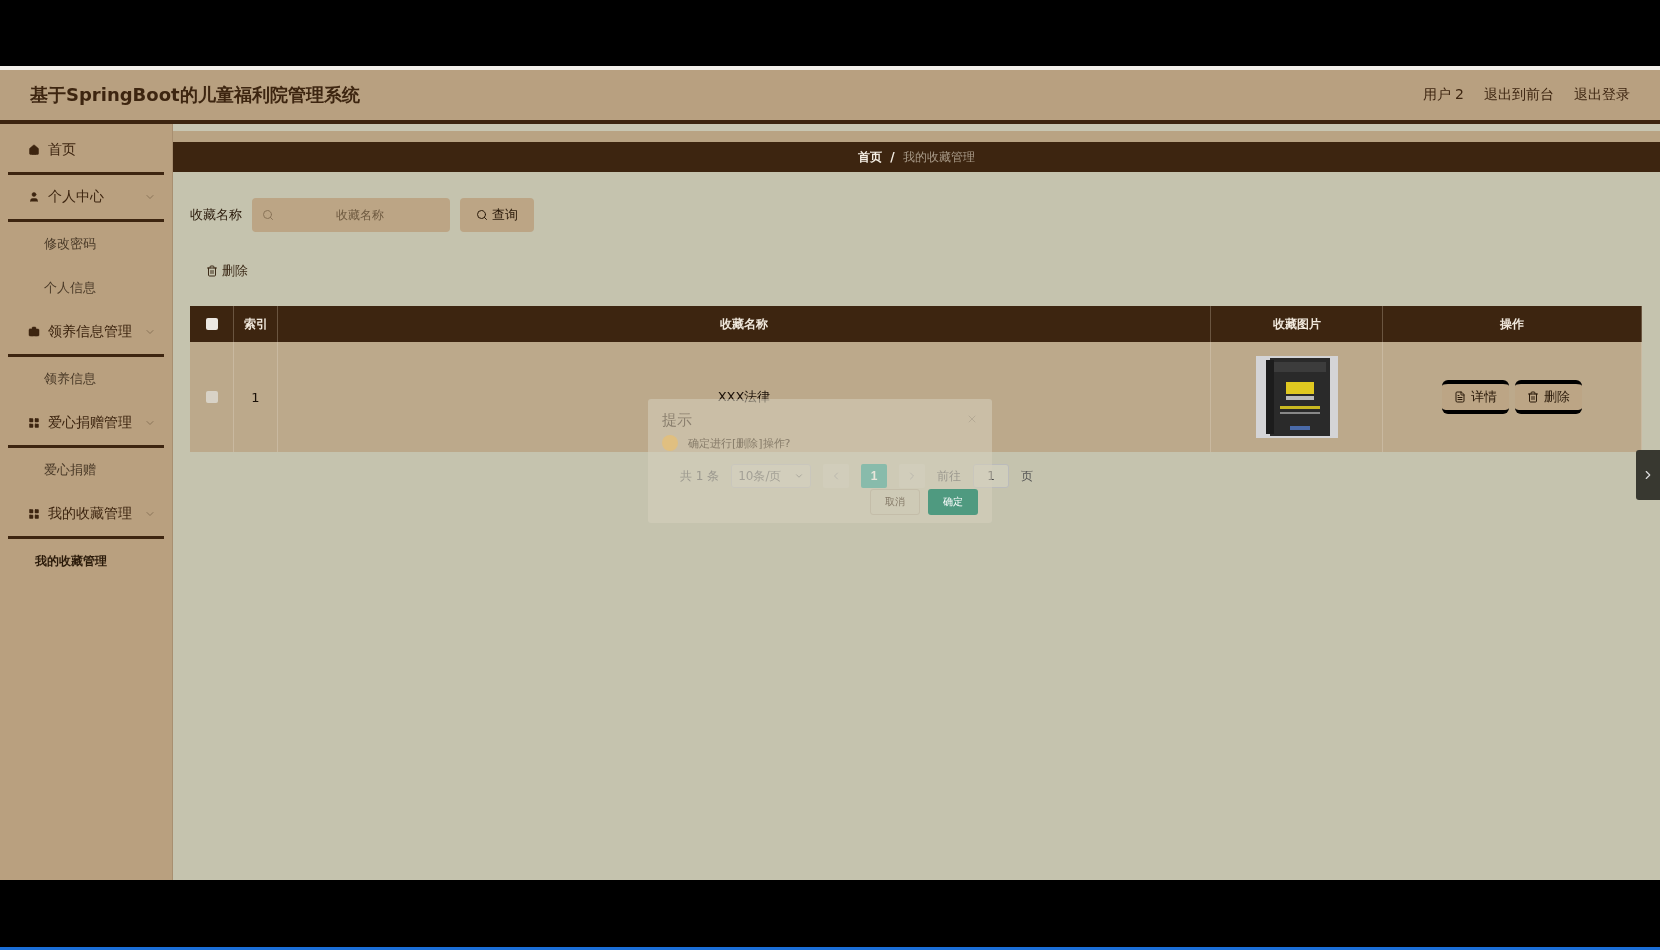 Image resolution: width=1660 pixels, height=950 pixels. I want to click on header-link: 用户 2, so click(1443, 95).